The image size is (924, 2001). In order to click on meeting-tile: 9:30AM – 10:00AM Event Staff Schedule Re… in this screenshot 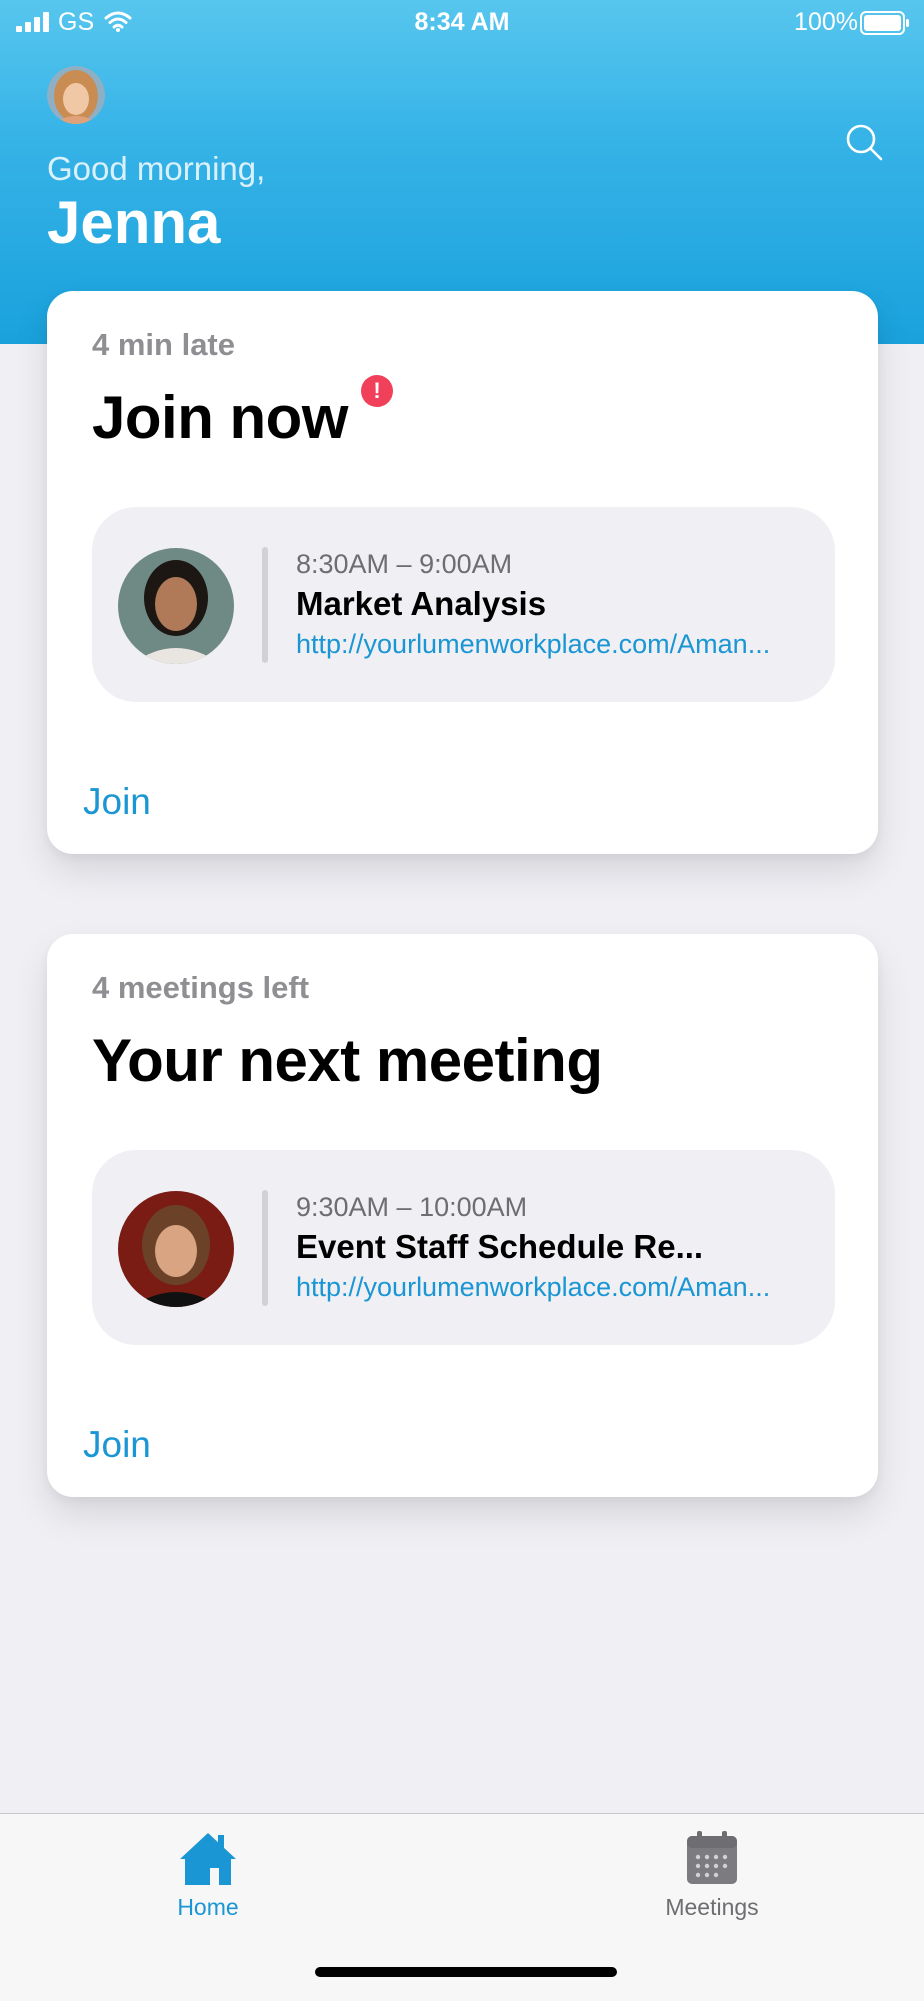, I will do `click(463, 1247)`.